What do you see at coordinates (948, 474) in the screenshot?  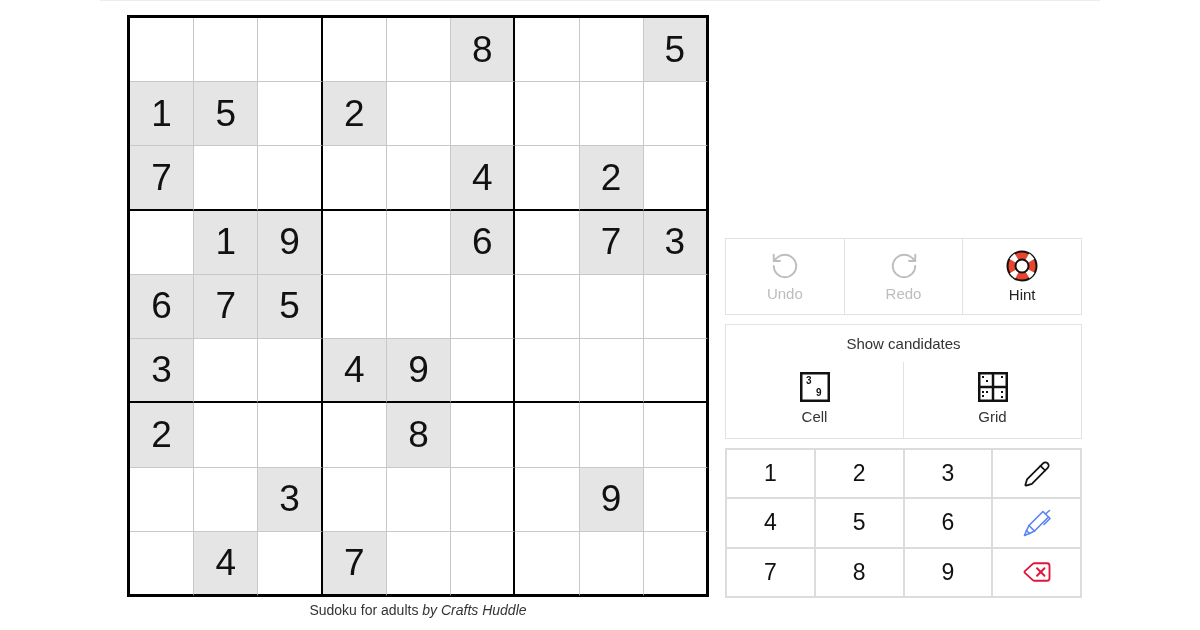 I see `number-key: 3` at bounding box center [948, 474].